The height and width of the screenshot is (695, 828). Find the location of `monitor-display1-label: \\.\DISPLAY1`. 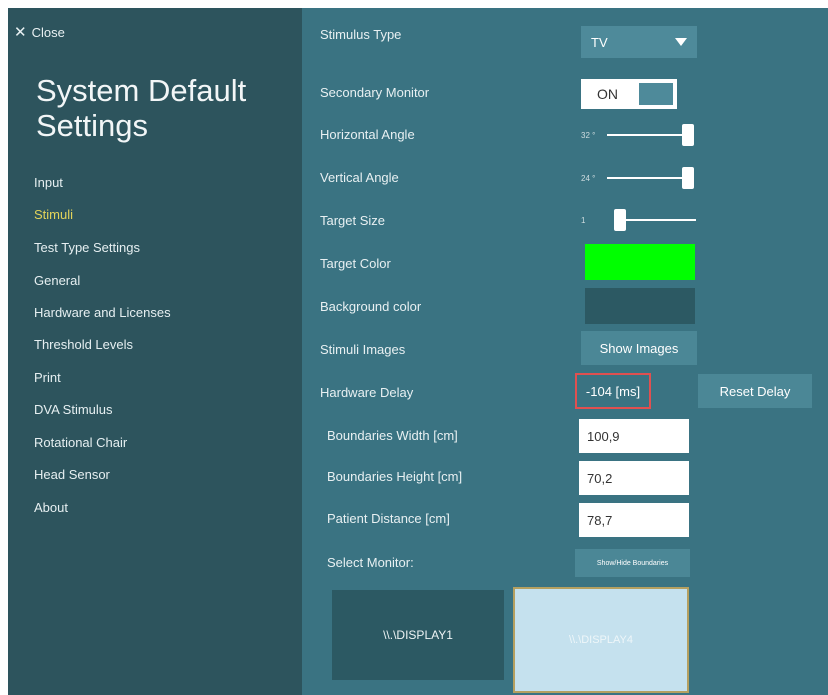

monitor-display1-label: \\.\DISPLAY1 is located at coordinates (418, 635).